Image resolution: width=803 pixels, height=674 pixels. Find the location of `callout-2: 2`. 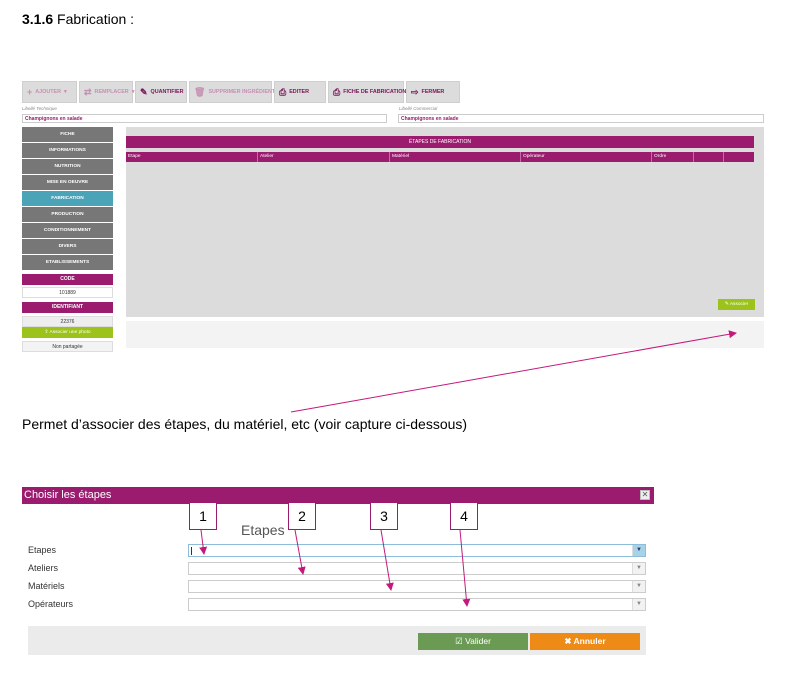

callout-2: 2 is located at coordinates (302, 516).